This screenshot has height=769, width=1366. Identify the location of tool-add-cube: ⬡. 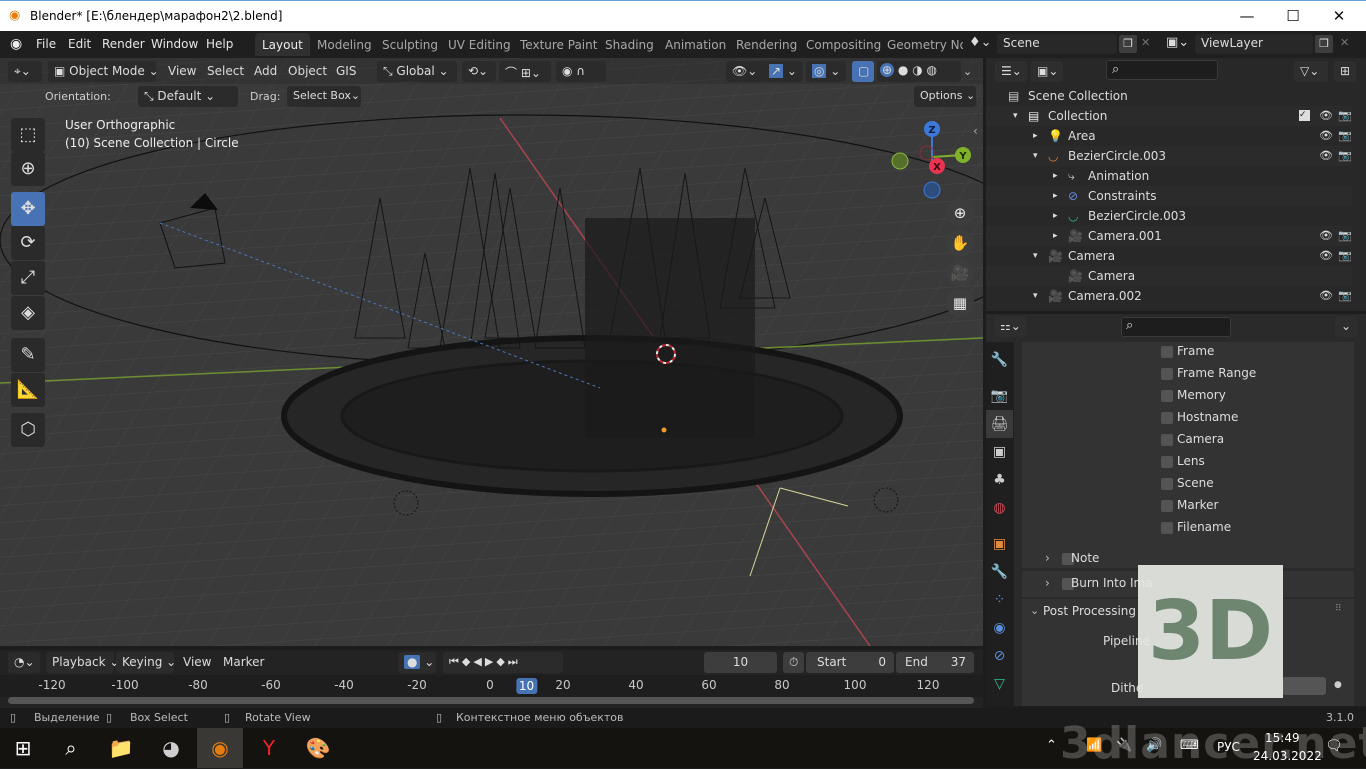
(28, 430).